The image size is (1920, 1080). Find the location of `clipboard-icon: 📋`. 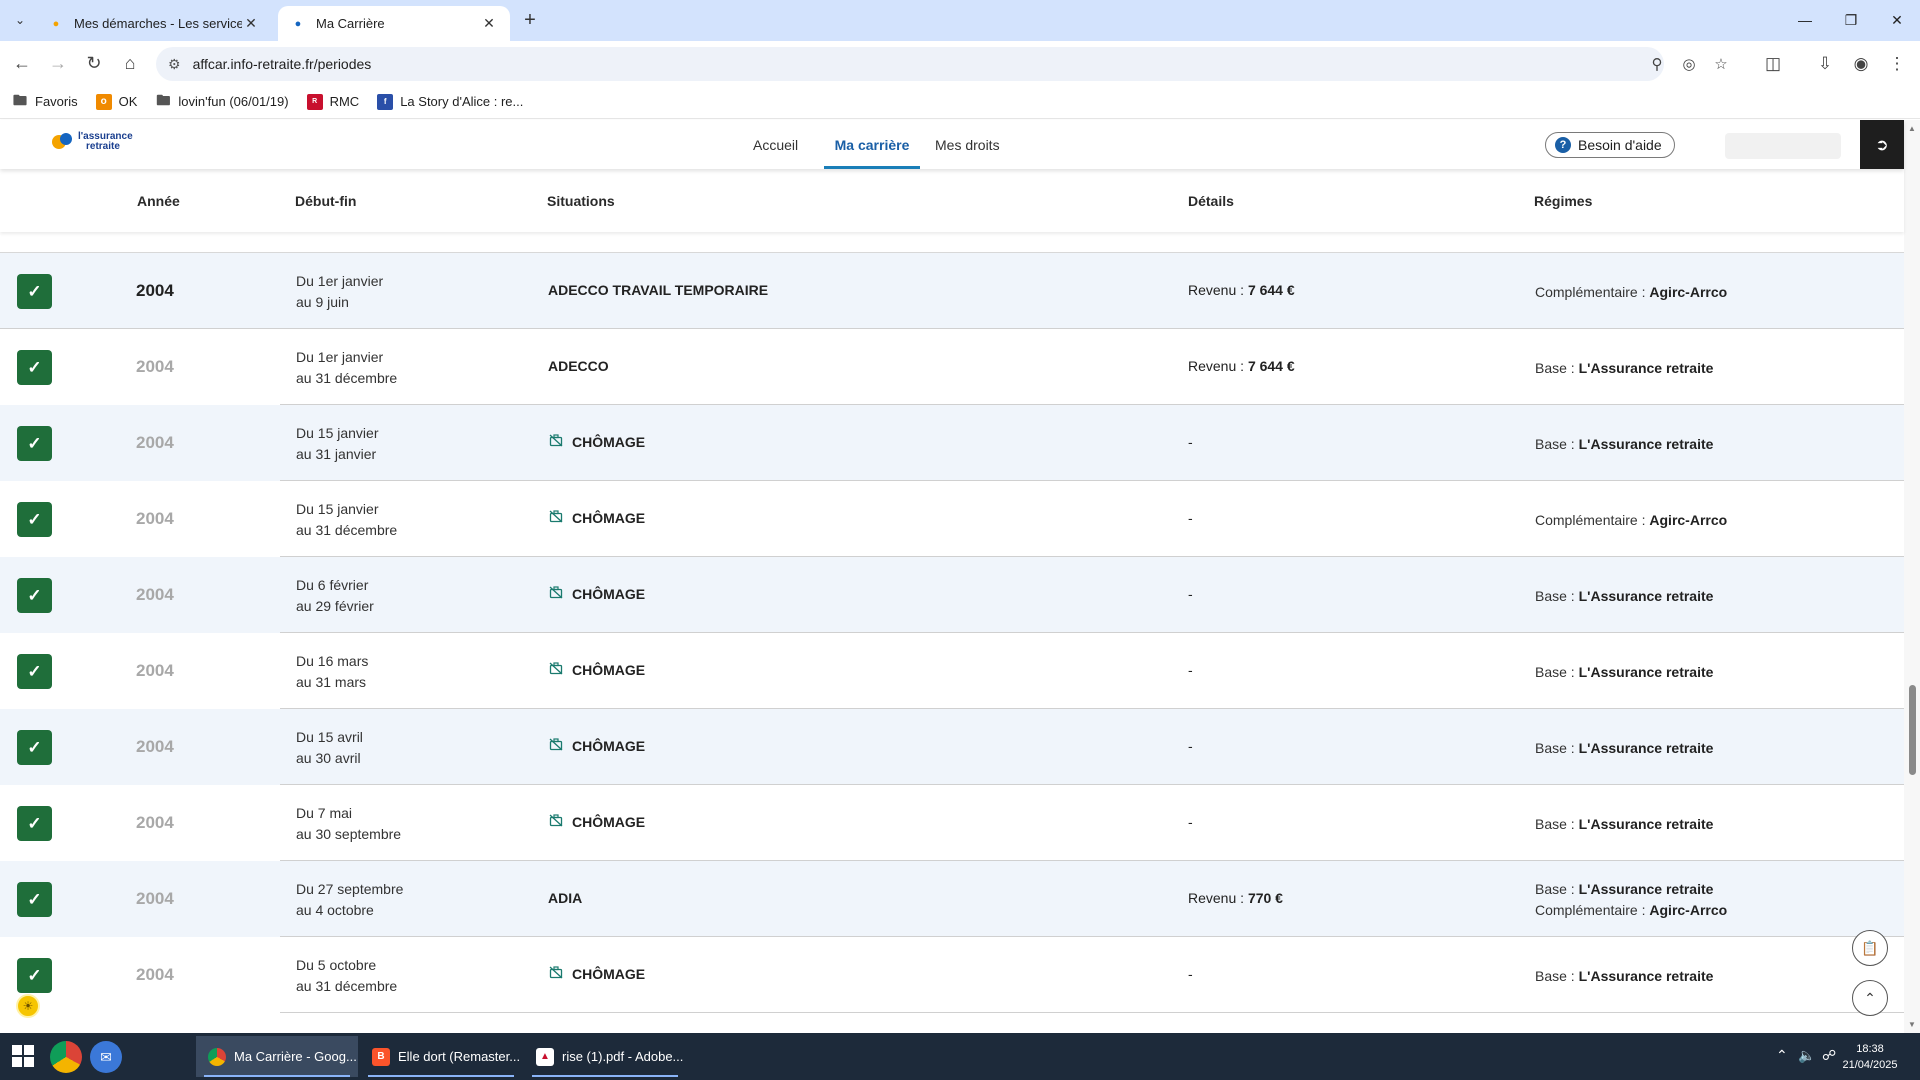

clipboard-icon: 📋 is located at coordinates (1870, 948).